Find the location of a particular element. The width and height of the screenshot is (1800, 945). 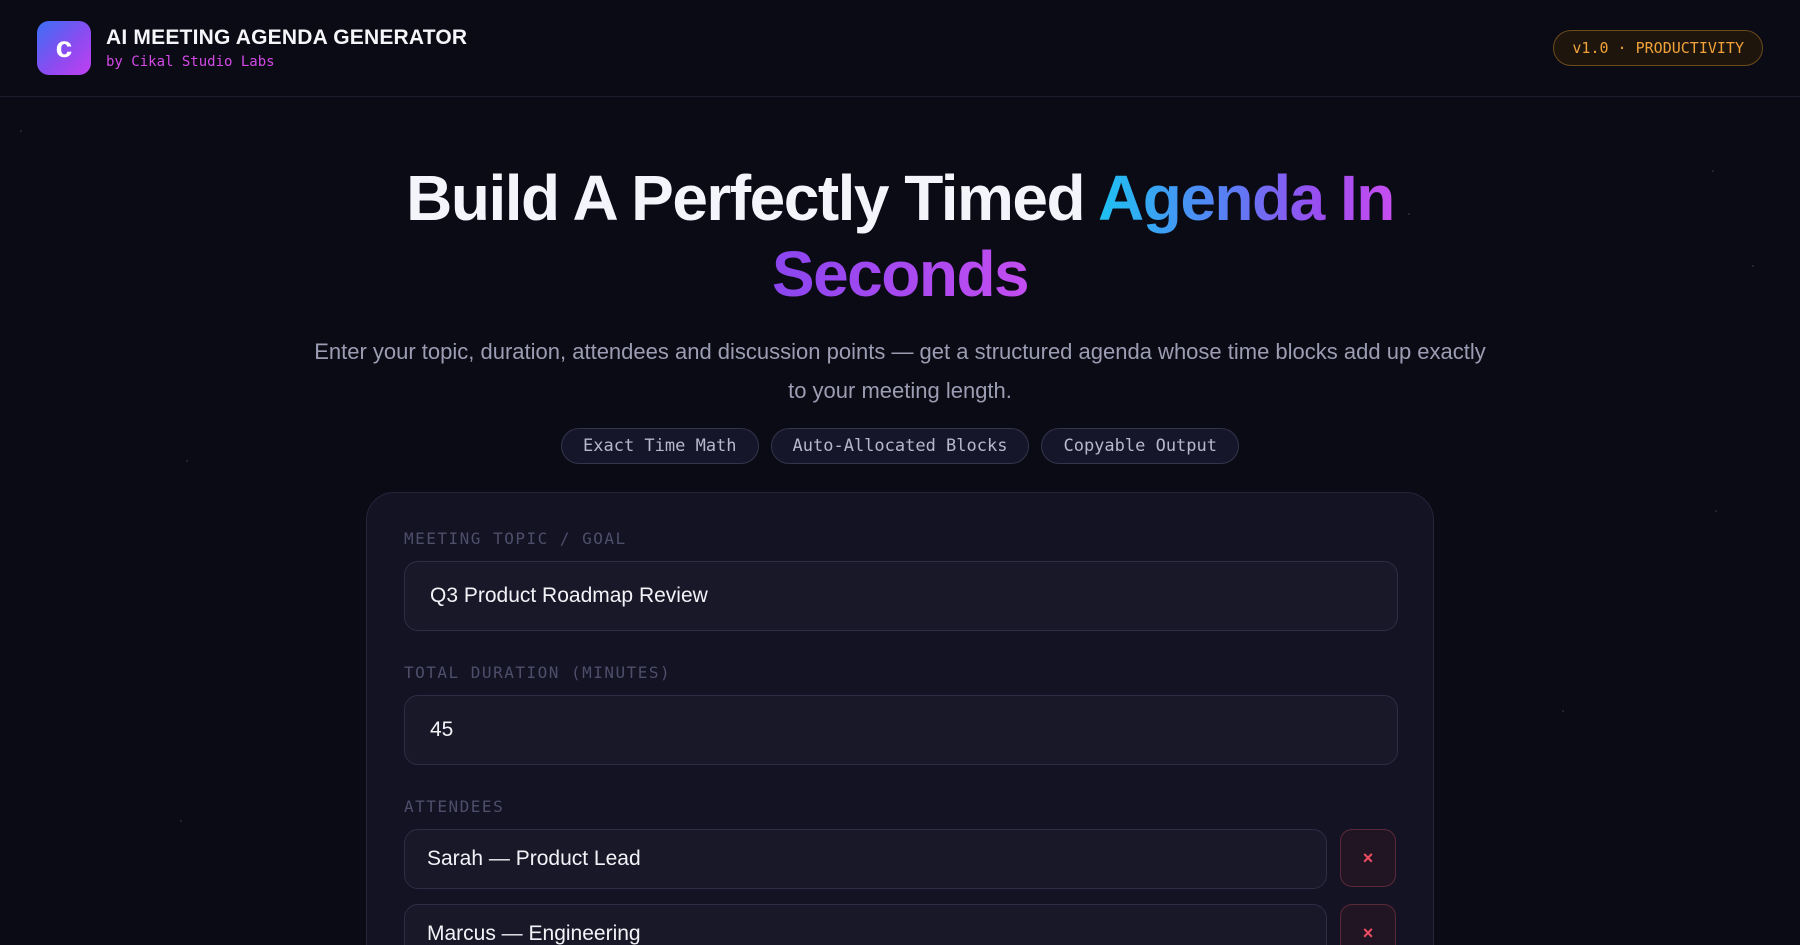

chip-auto-allocated-blocks: Auto-Allocated Blocks is located at coordinates (900, 446).